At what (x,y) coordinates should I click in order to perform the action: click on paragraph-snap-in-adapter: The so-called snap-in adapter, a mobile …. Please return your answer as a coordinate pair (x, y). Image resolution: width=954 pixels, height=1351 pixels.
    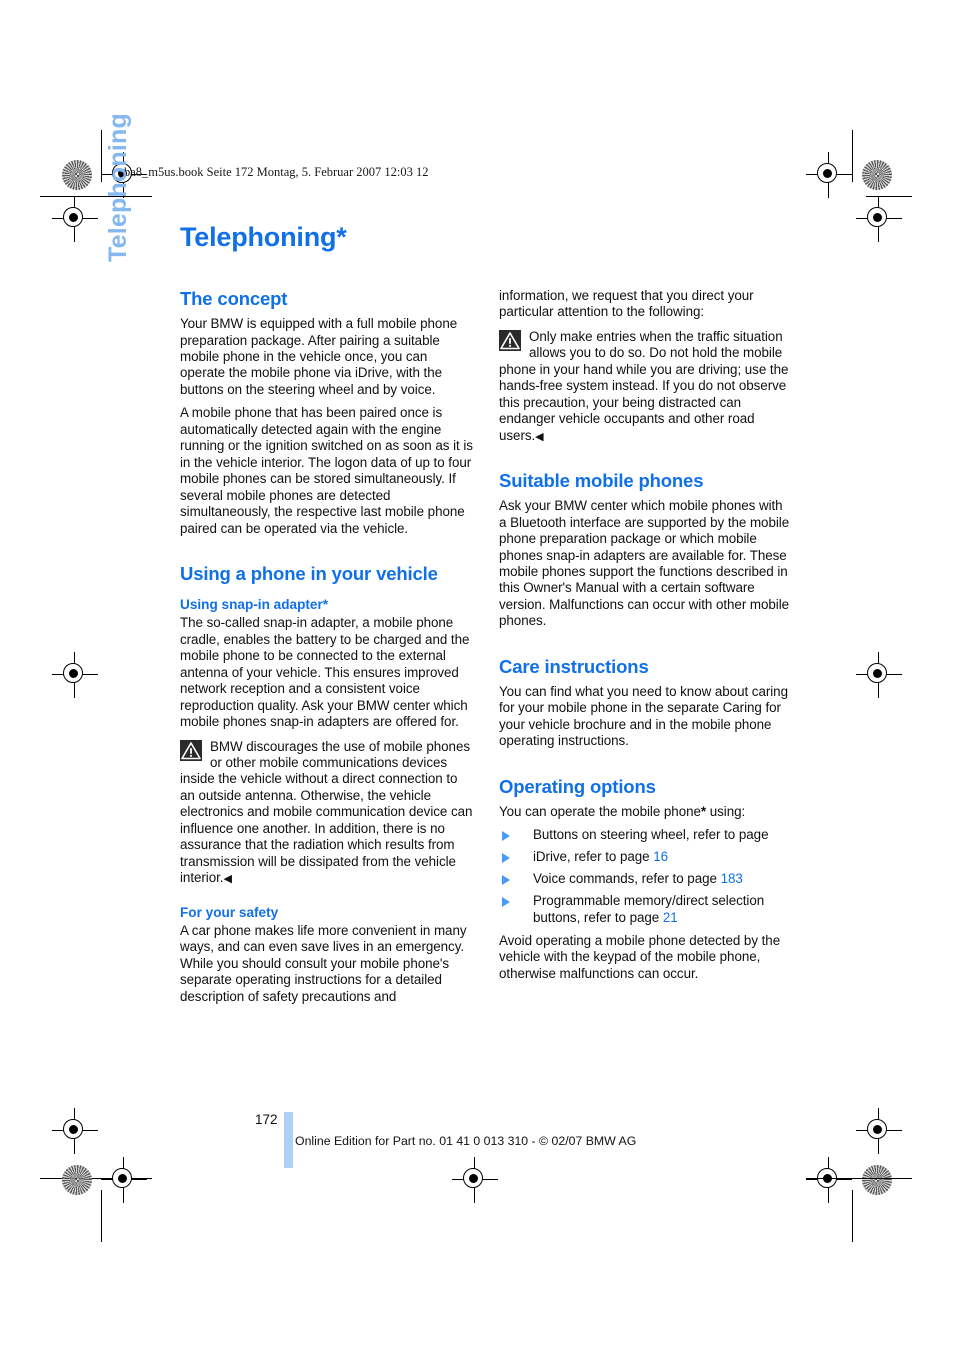
    Looking at the image, I should click on (325, 672).